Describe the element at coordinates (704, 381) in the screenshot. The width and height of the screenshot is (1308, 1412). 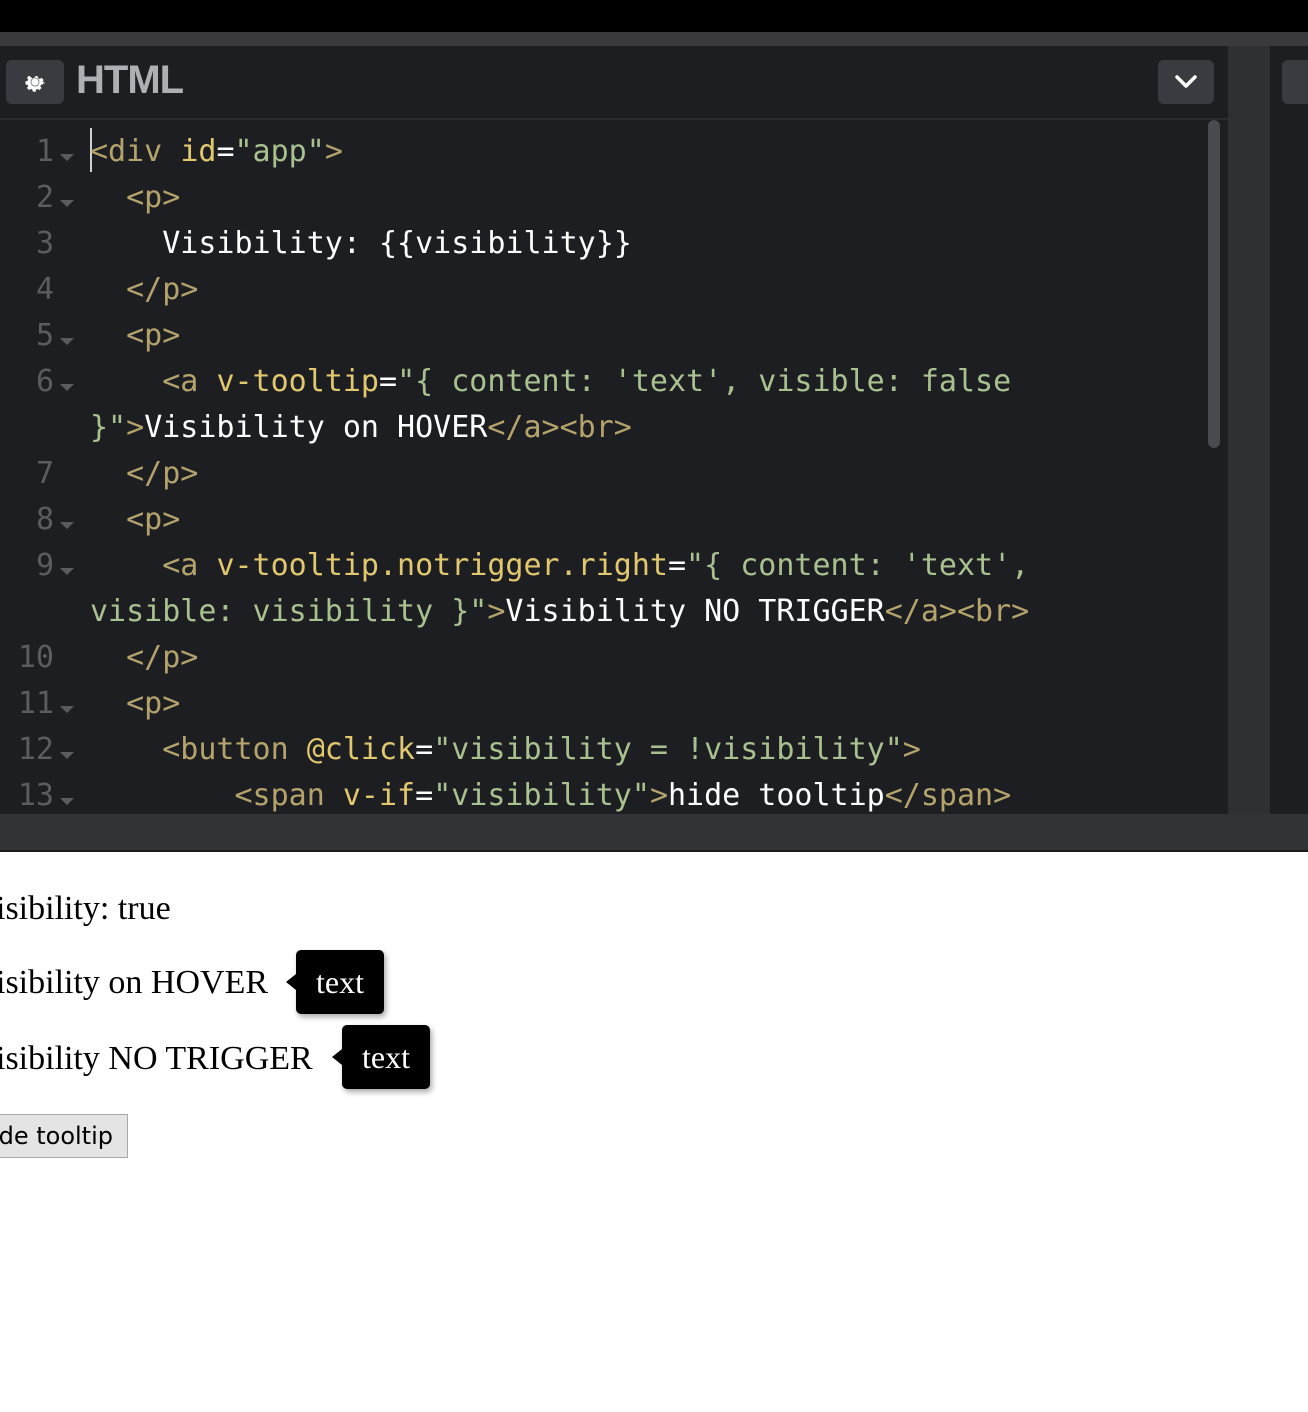
I see `code-token: "{ content: 'text', visible: false` at that location.